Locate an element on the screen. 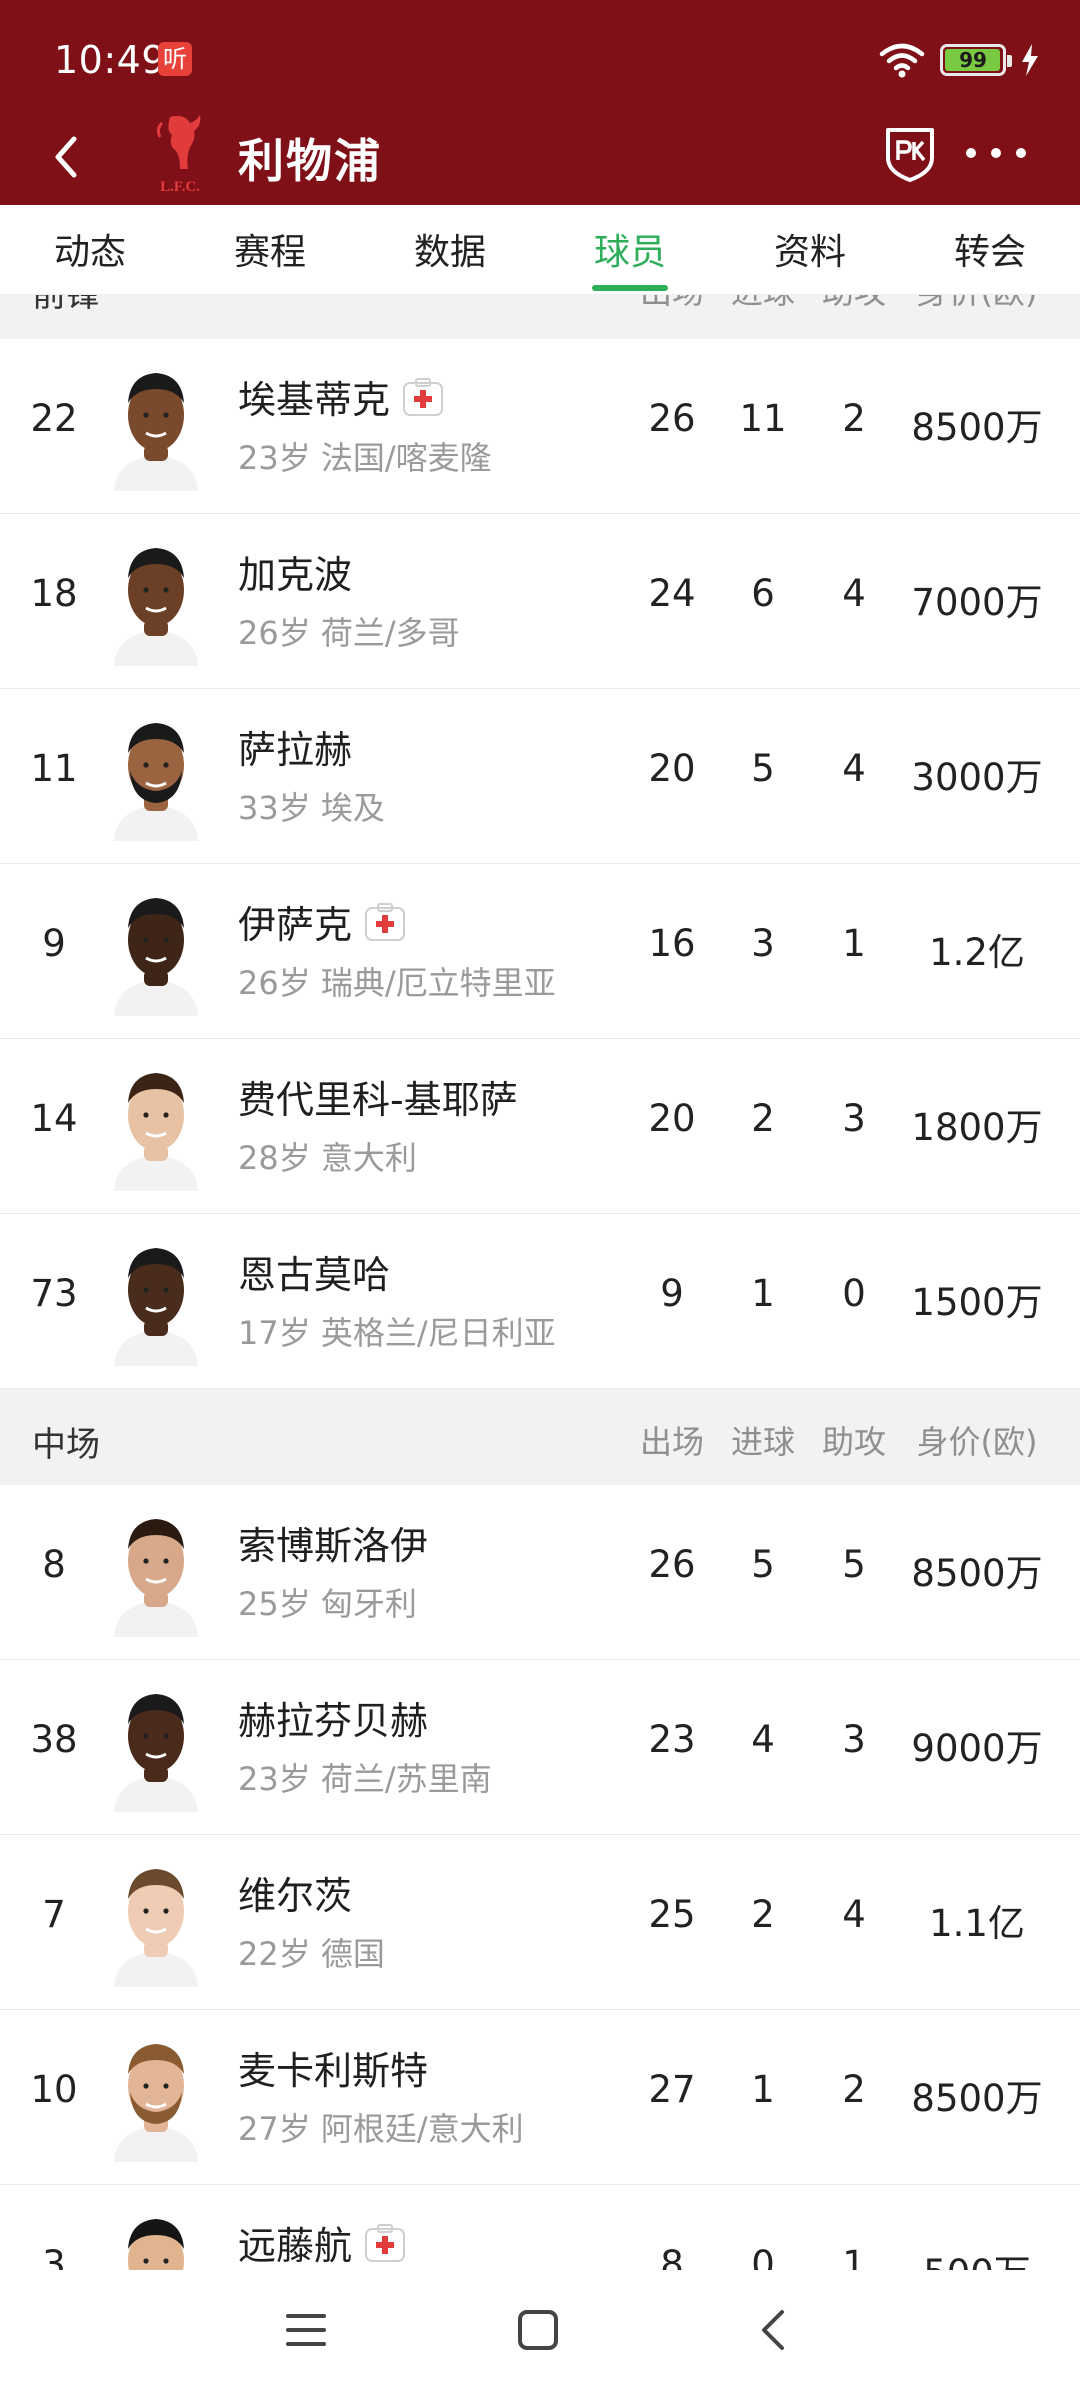 Image resolution: width=1080 pixels, height=2400 pixels. player-row: 3 远藤航 8 0 1 500万 is located at coordinates (540, 2227).